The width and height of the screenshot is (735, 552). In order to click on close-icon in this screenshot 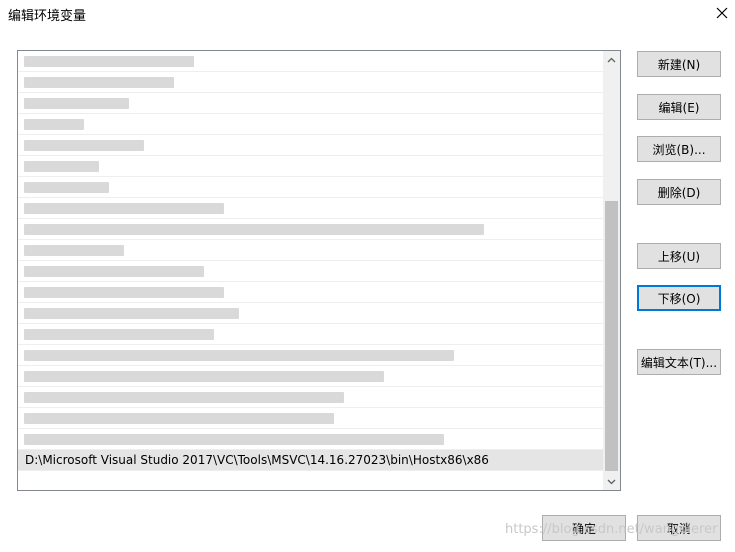, I will do `click(722, 13)`.